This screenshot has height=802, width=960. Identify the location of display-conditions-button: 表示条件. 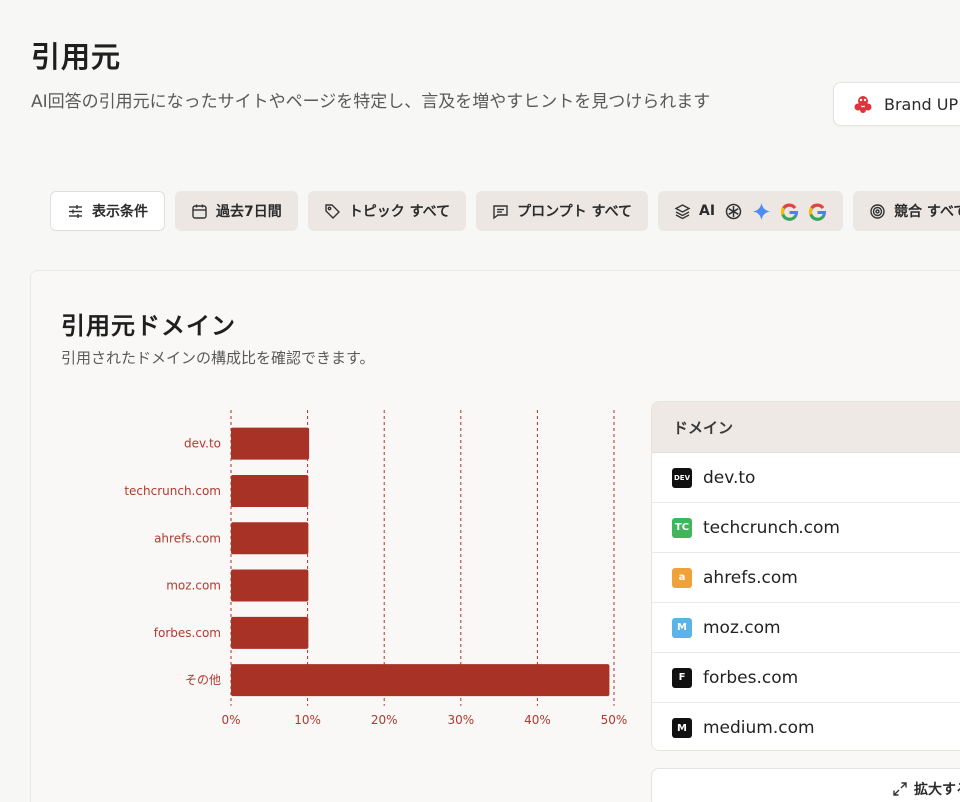
(107, 211).